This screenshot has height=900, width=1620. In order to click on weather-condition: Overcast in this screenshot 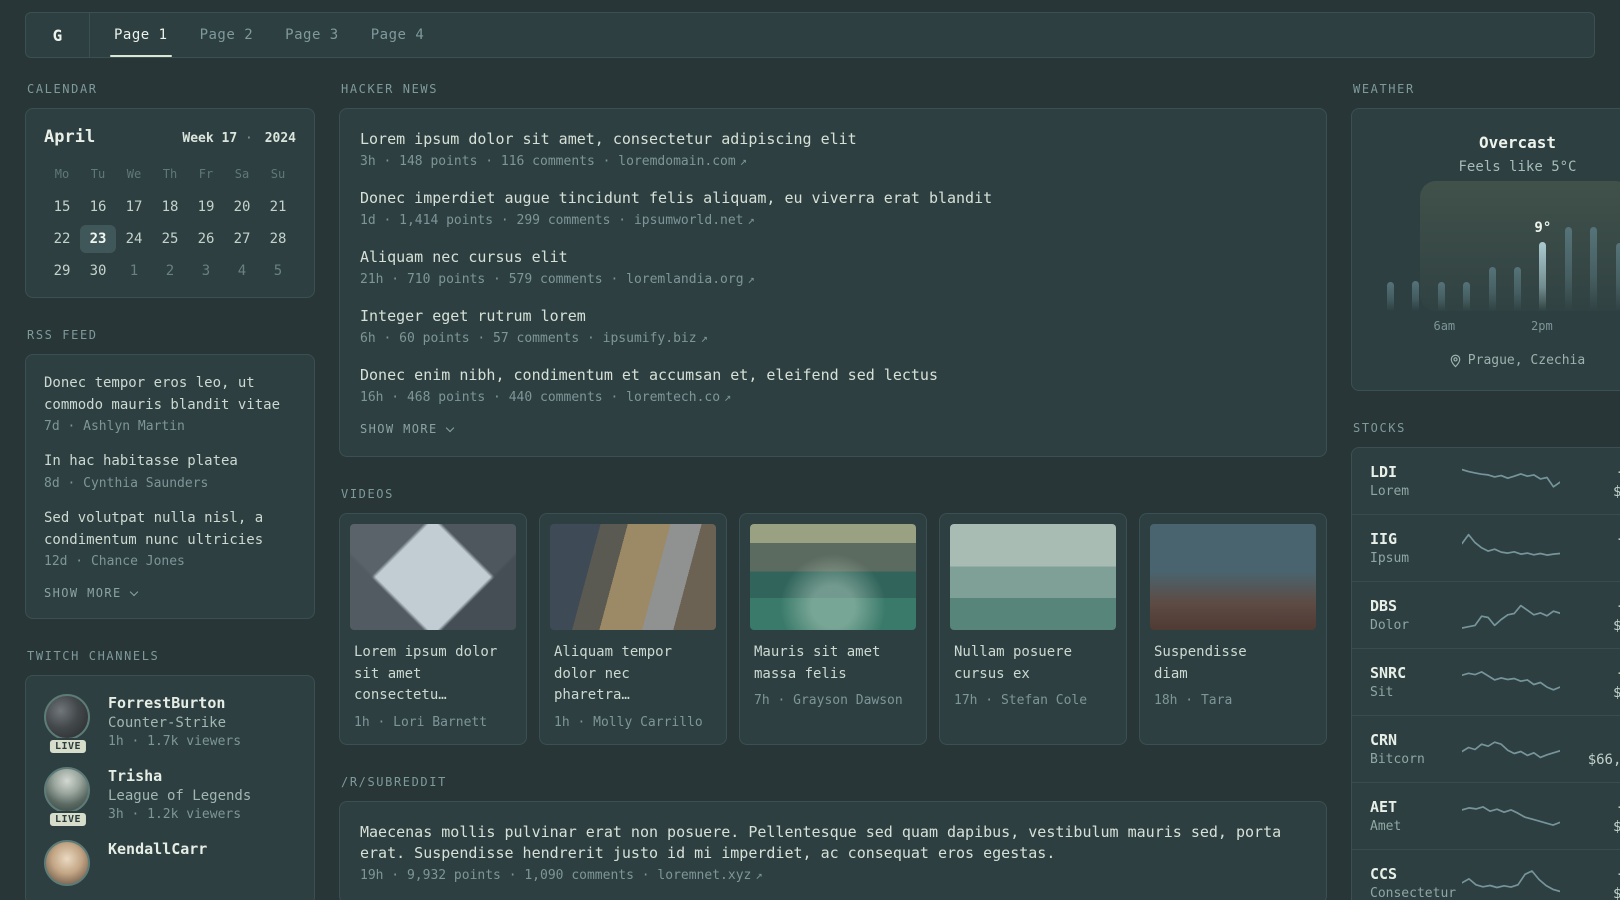, I will do `click(1517, 142)`.